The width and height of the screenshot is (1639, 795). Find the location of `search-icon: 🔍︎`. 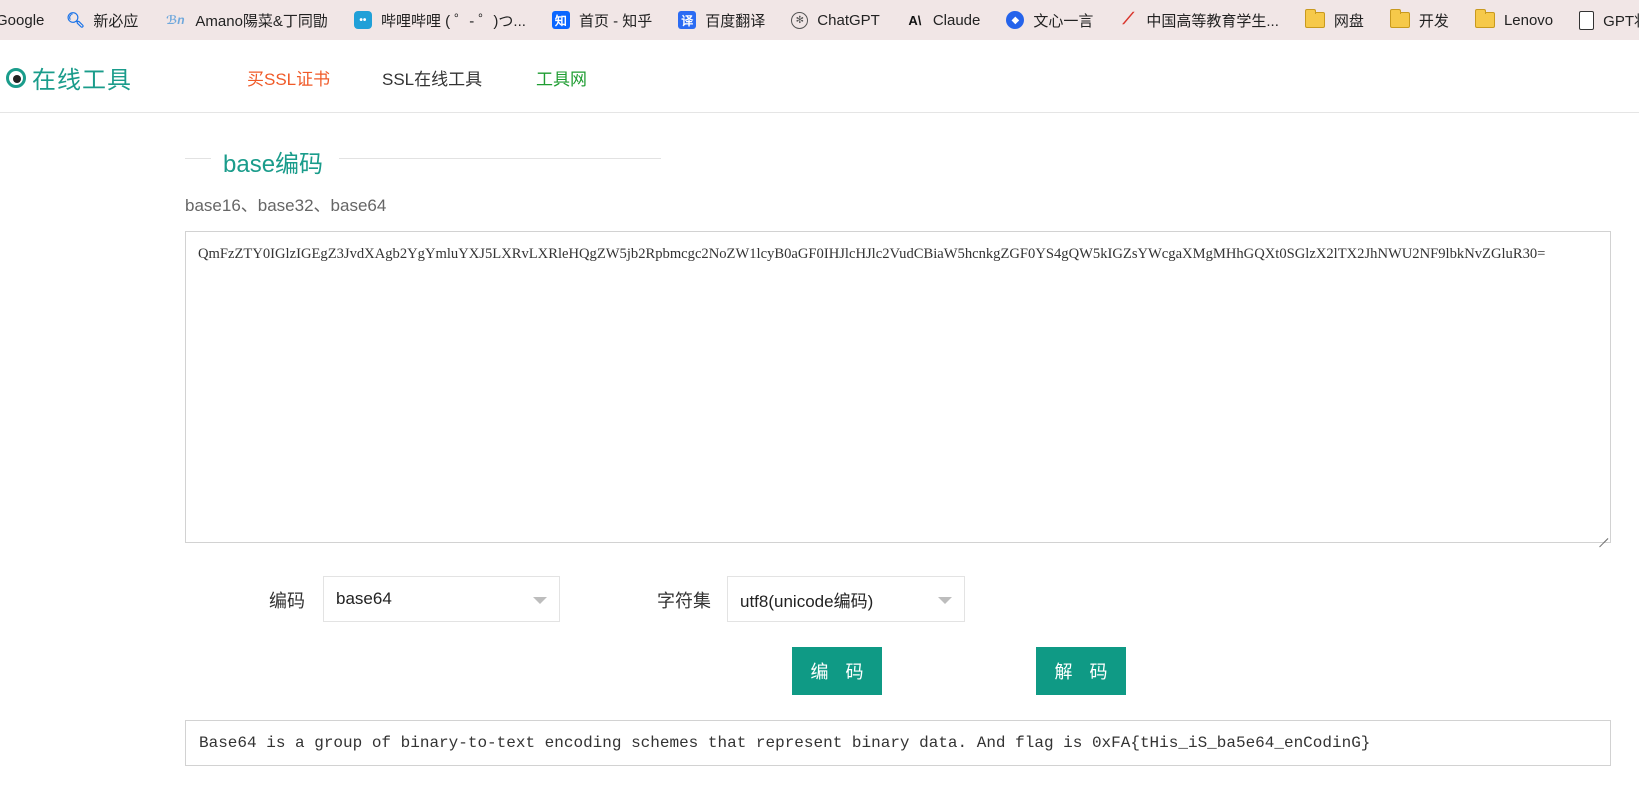

search-icon: 🔍︎ is located at coordinates (75, 20).